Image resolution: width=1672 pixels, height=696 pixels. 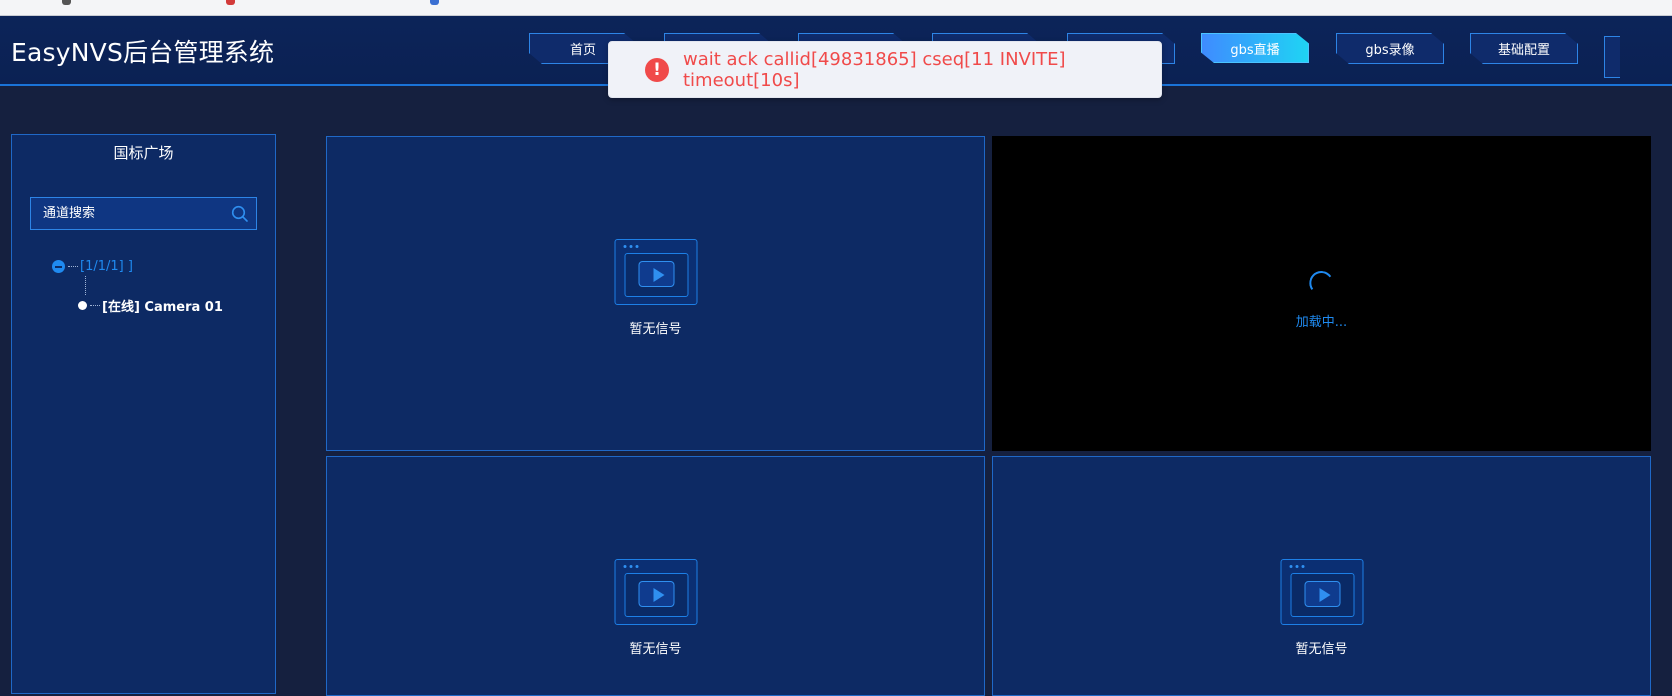 I want to click on video-pane-4: 暂无信号, so click(x=1321, y=576).